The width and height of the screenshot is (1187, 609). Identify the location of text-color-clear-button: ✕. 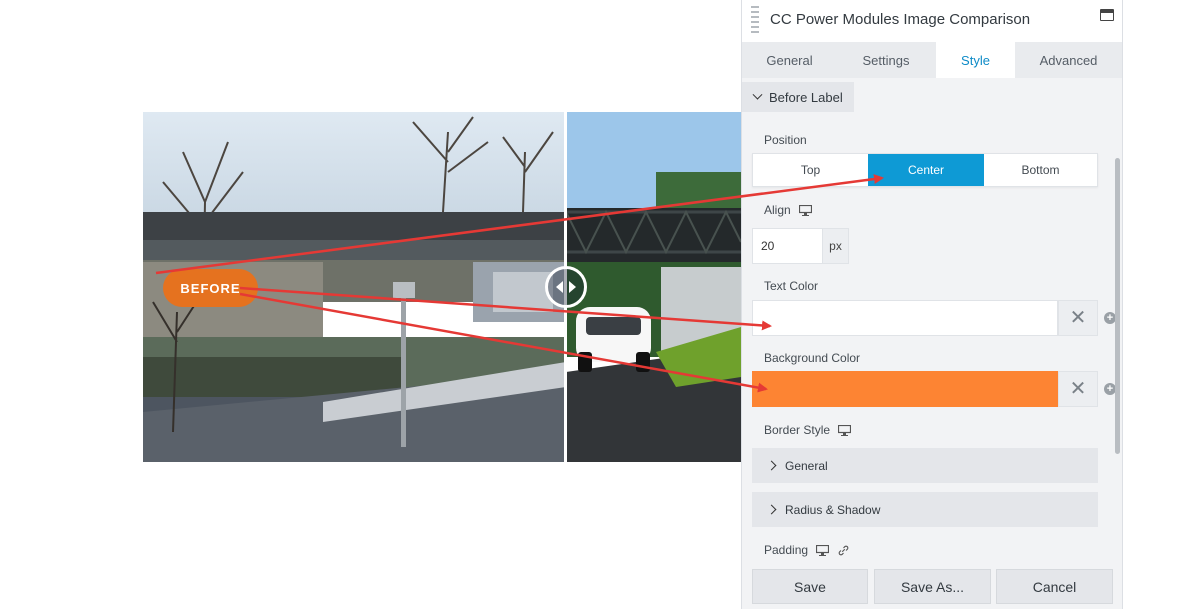
(1078, 318).